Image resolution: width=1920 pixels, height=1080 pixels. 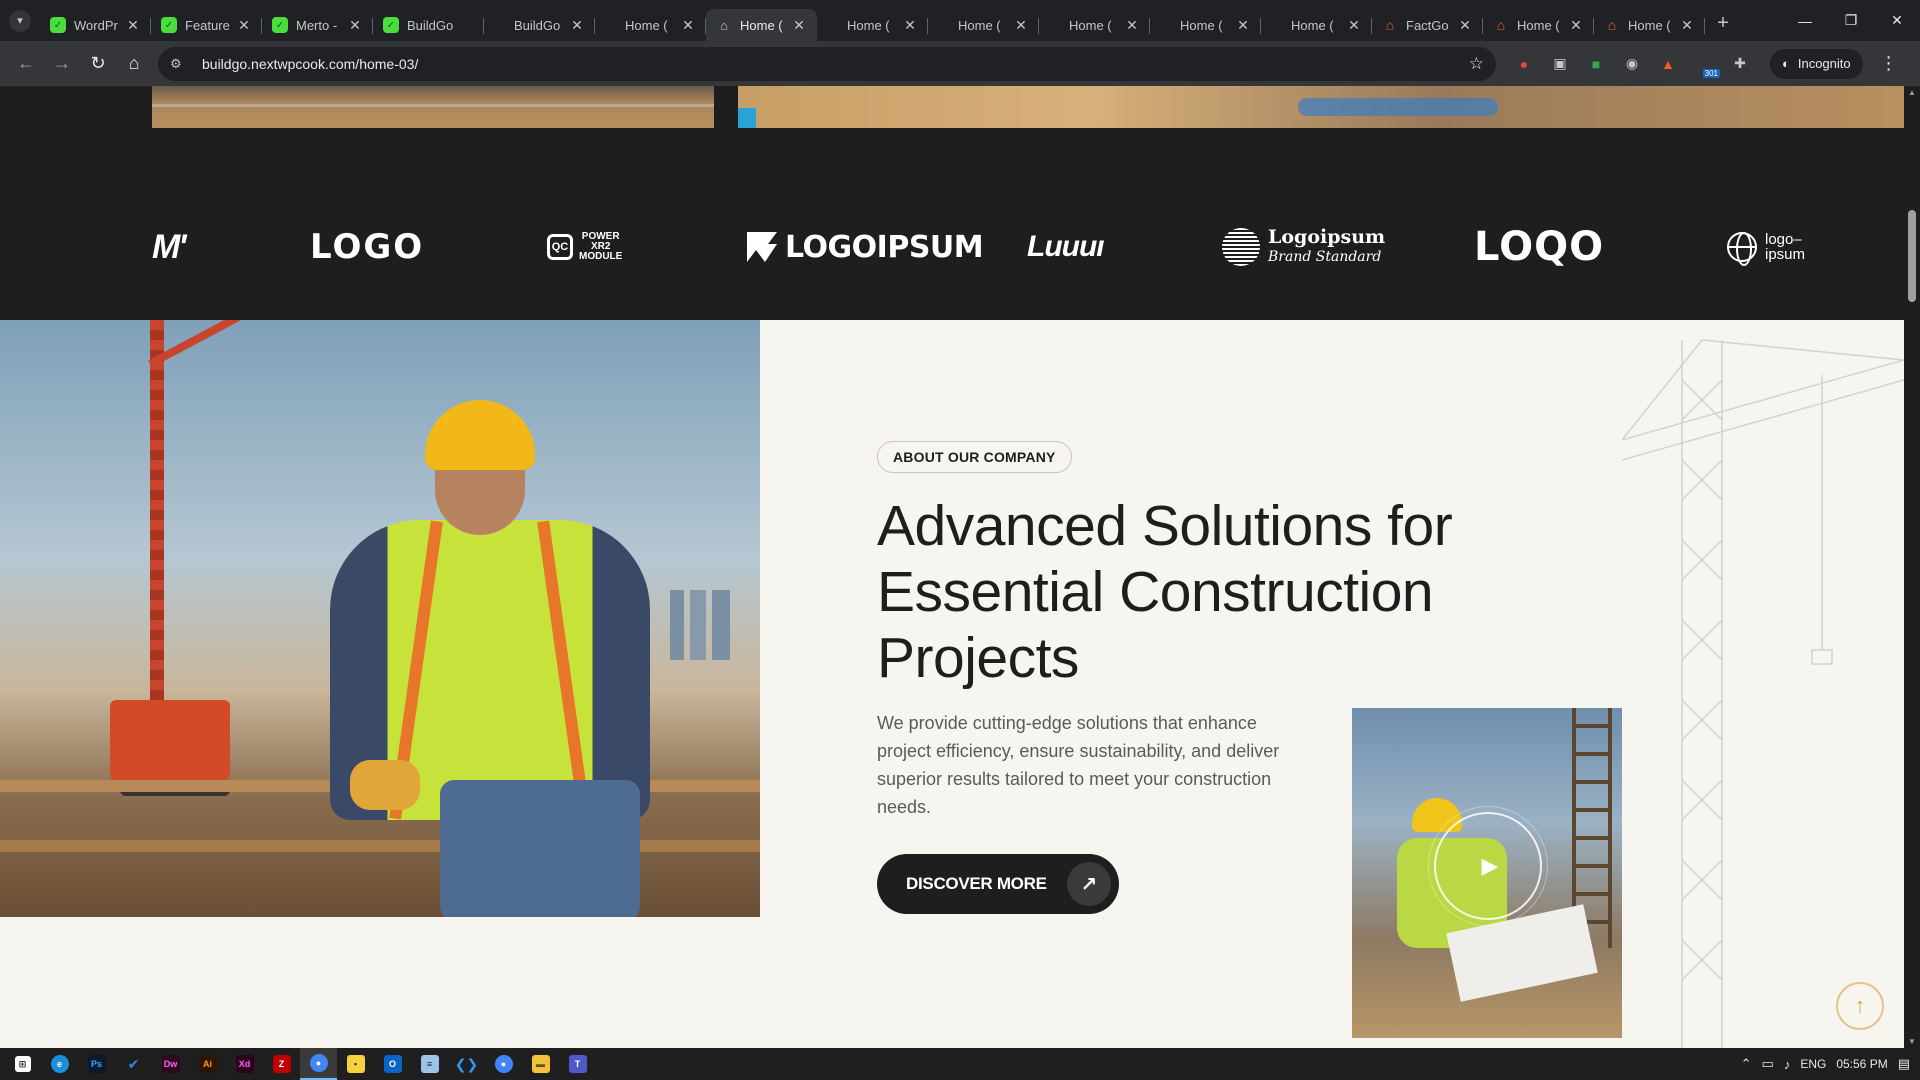 What do you see at coordinates (281, 1064) in the screenshot?
I see `filezilla-icon: Z` at bounding box center [281, 1064].